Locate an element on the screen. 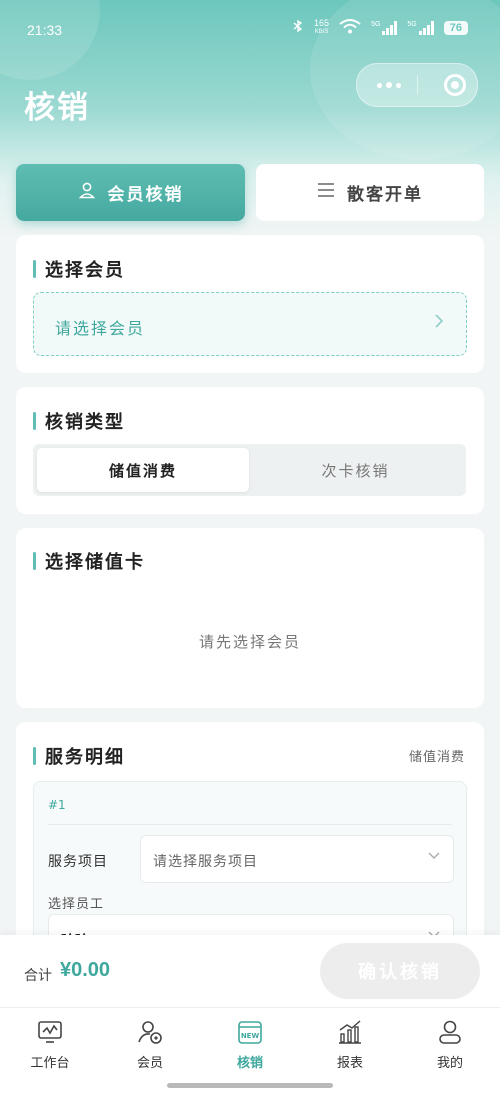 This screenshot has width=500, height=1100. card-title: 核销类型 is located at coordinates (79, 421).